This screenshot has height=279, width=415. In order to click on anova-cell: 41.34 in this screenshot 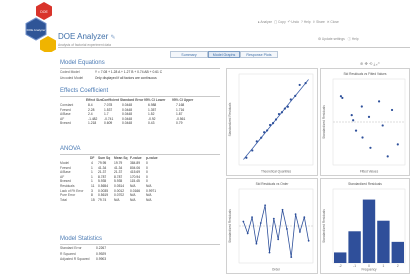, I will do `click(118, 167)`.